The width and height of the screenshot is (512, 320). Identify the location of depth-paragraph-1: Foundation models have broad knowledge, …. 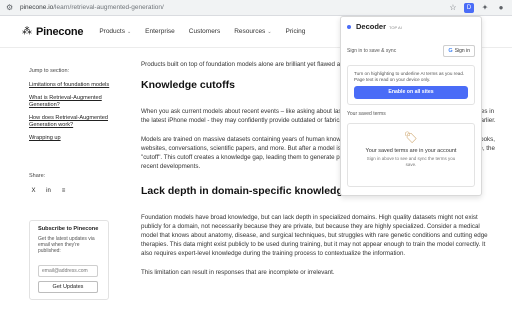
(314, 235).